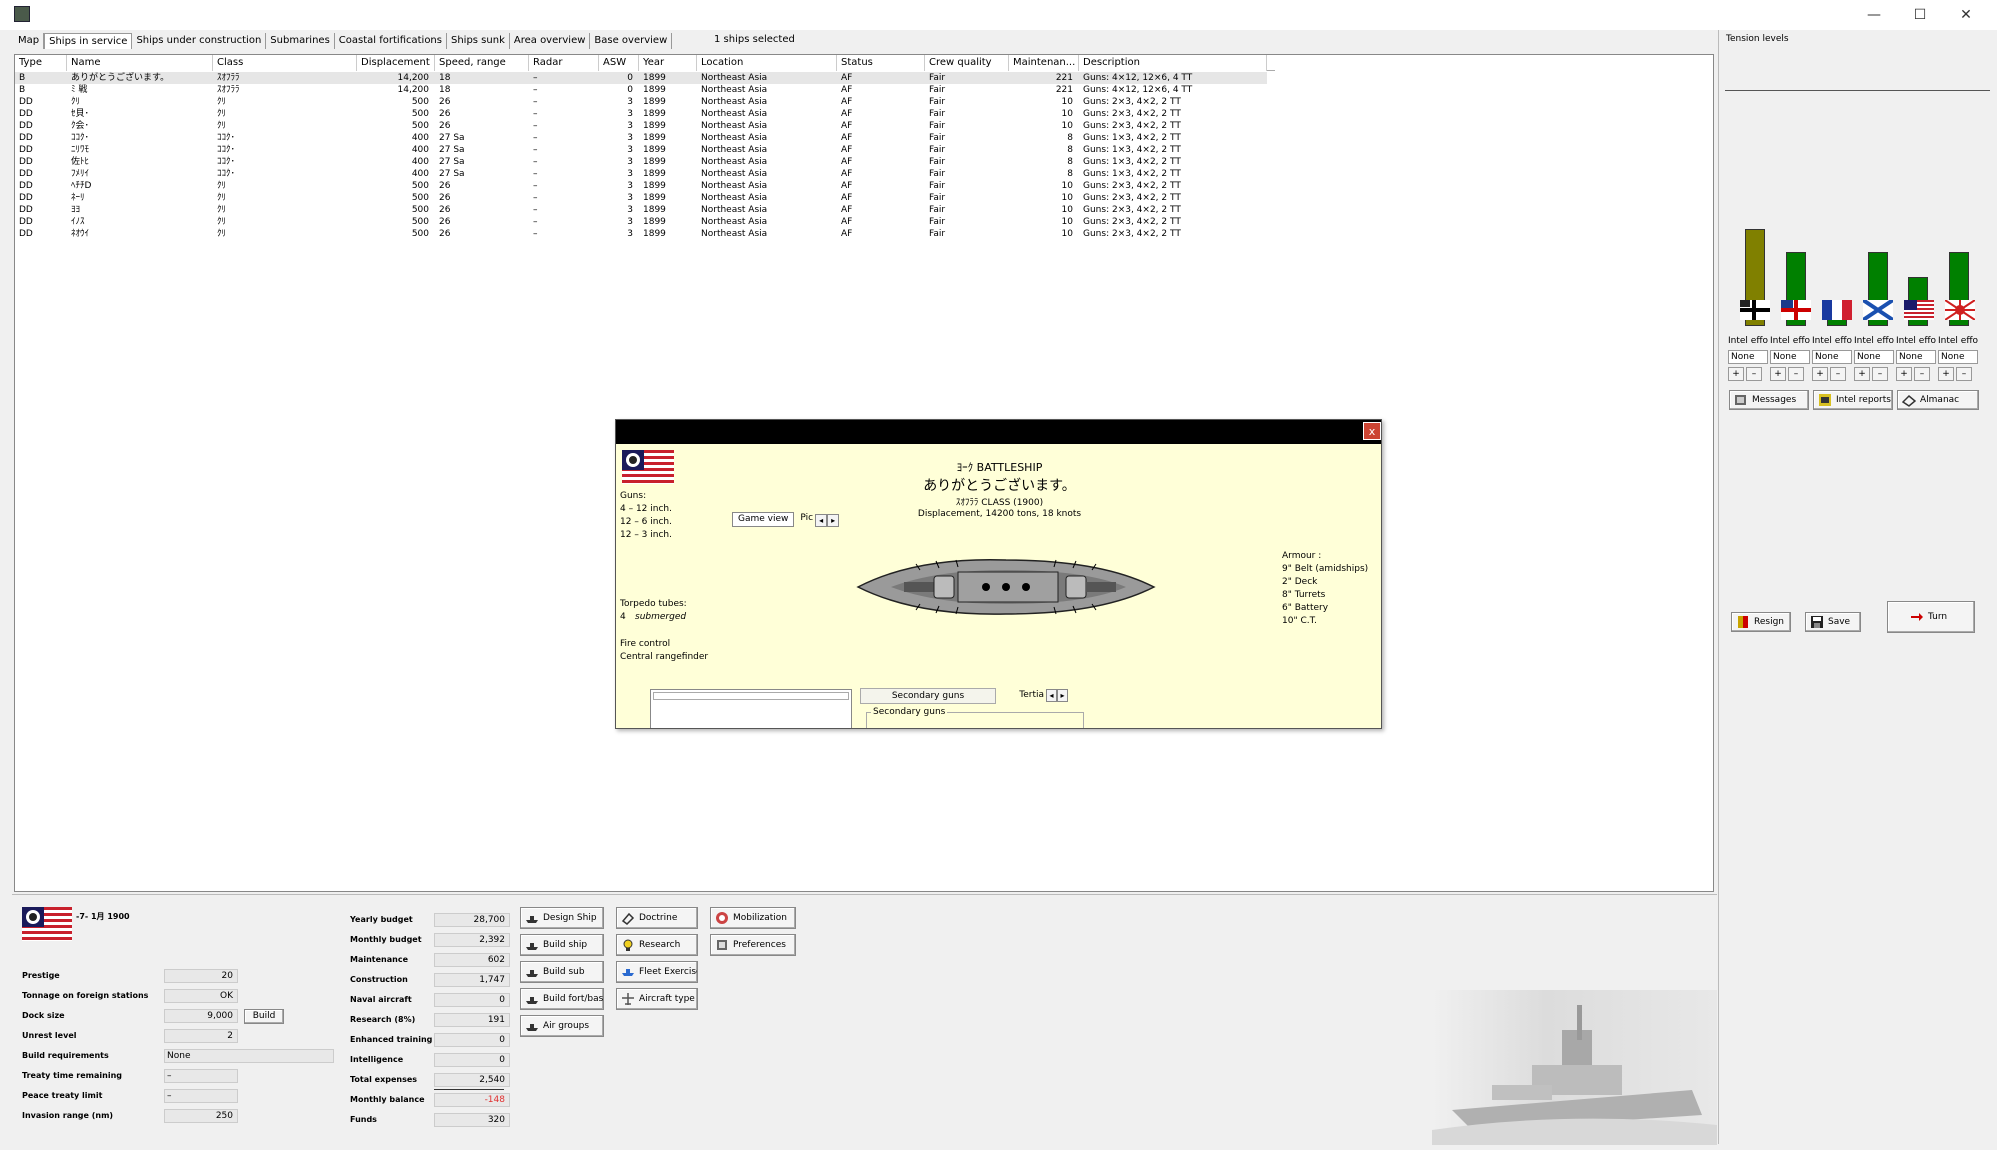  Describe the element at coordinates (1051, 695) in the screenshot. I see `gun-tab-scroll-left: ◂` at that location.